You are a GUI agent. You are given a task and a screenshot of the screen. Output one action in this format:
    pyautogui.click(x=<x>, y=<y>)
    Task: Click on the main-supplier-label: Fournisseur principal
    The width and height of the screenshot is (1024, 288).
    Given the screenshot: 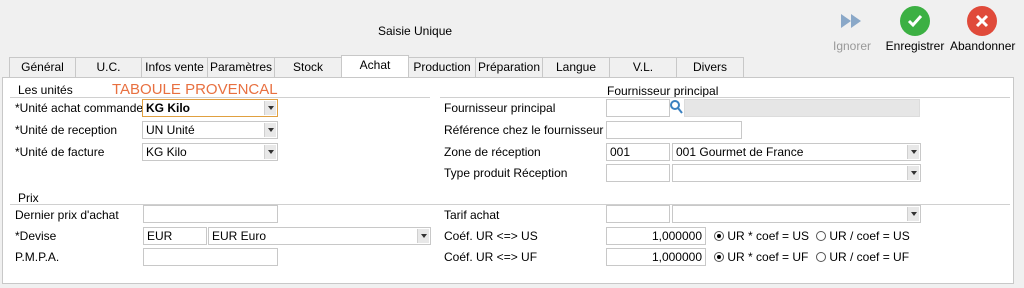 What is the action you would take?
    pyautogui.click(x=500, y=108)
    